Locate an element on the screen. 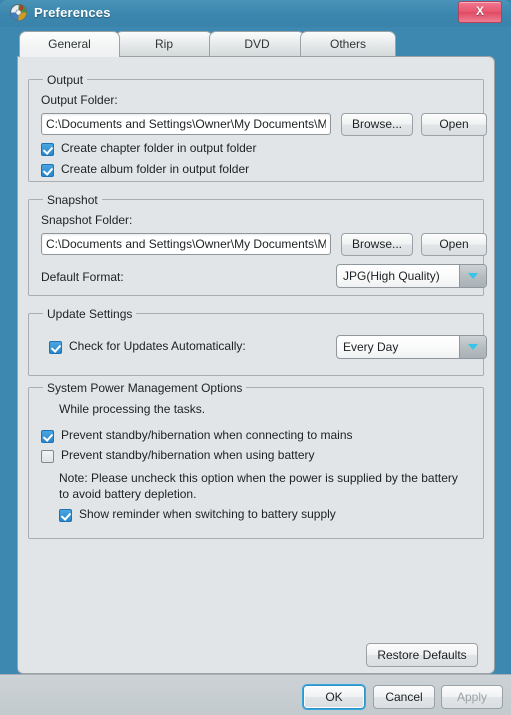 Image resolution: width=511 pixels, height=715 pixels. tab-bar: General Rip DVD Others is located at coordinates (256, 44).